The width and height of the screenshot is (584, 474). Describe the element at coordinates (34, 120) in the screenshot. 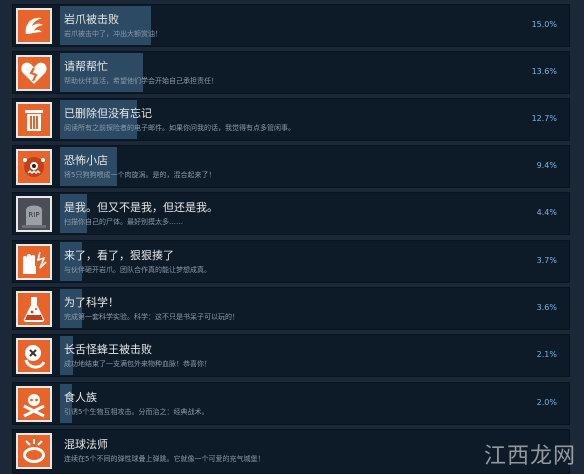

I see `trash-can-icon` at that location.